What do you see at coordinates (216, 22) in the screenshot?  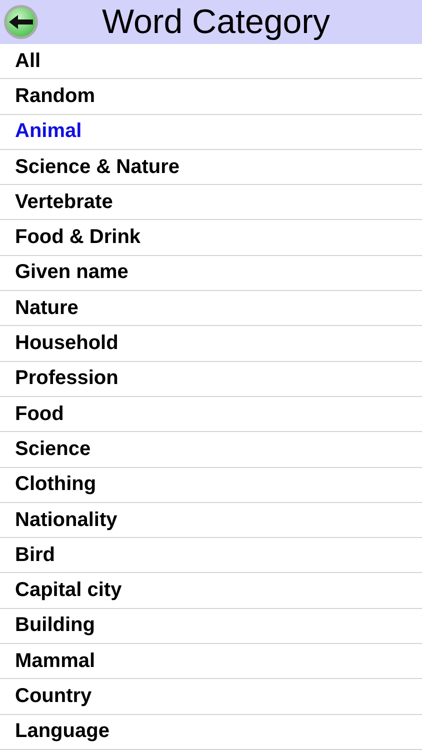 I see `page-title: Word Category` at bounding box center [216, 22].